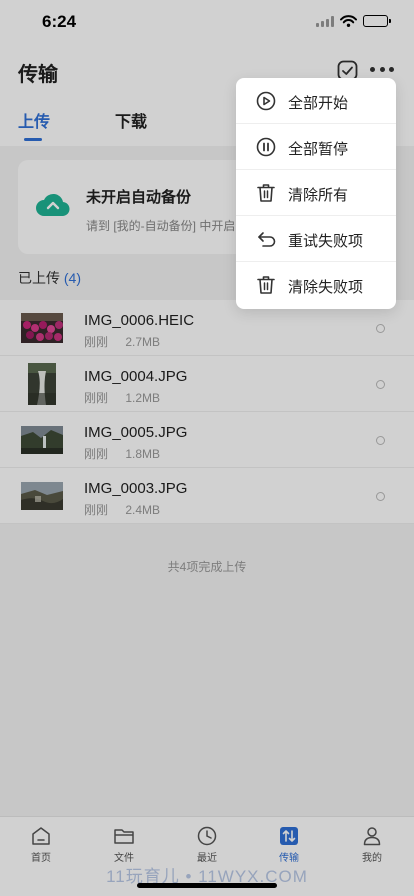 This screenshot has height=896, width=414. What do you see at coordinates (318, 149) in the screenshot?
I see `menu-item-label: 全部暂停` at bounding box center [318, 149].